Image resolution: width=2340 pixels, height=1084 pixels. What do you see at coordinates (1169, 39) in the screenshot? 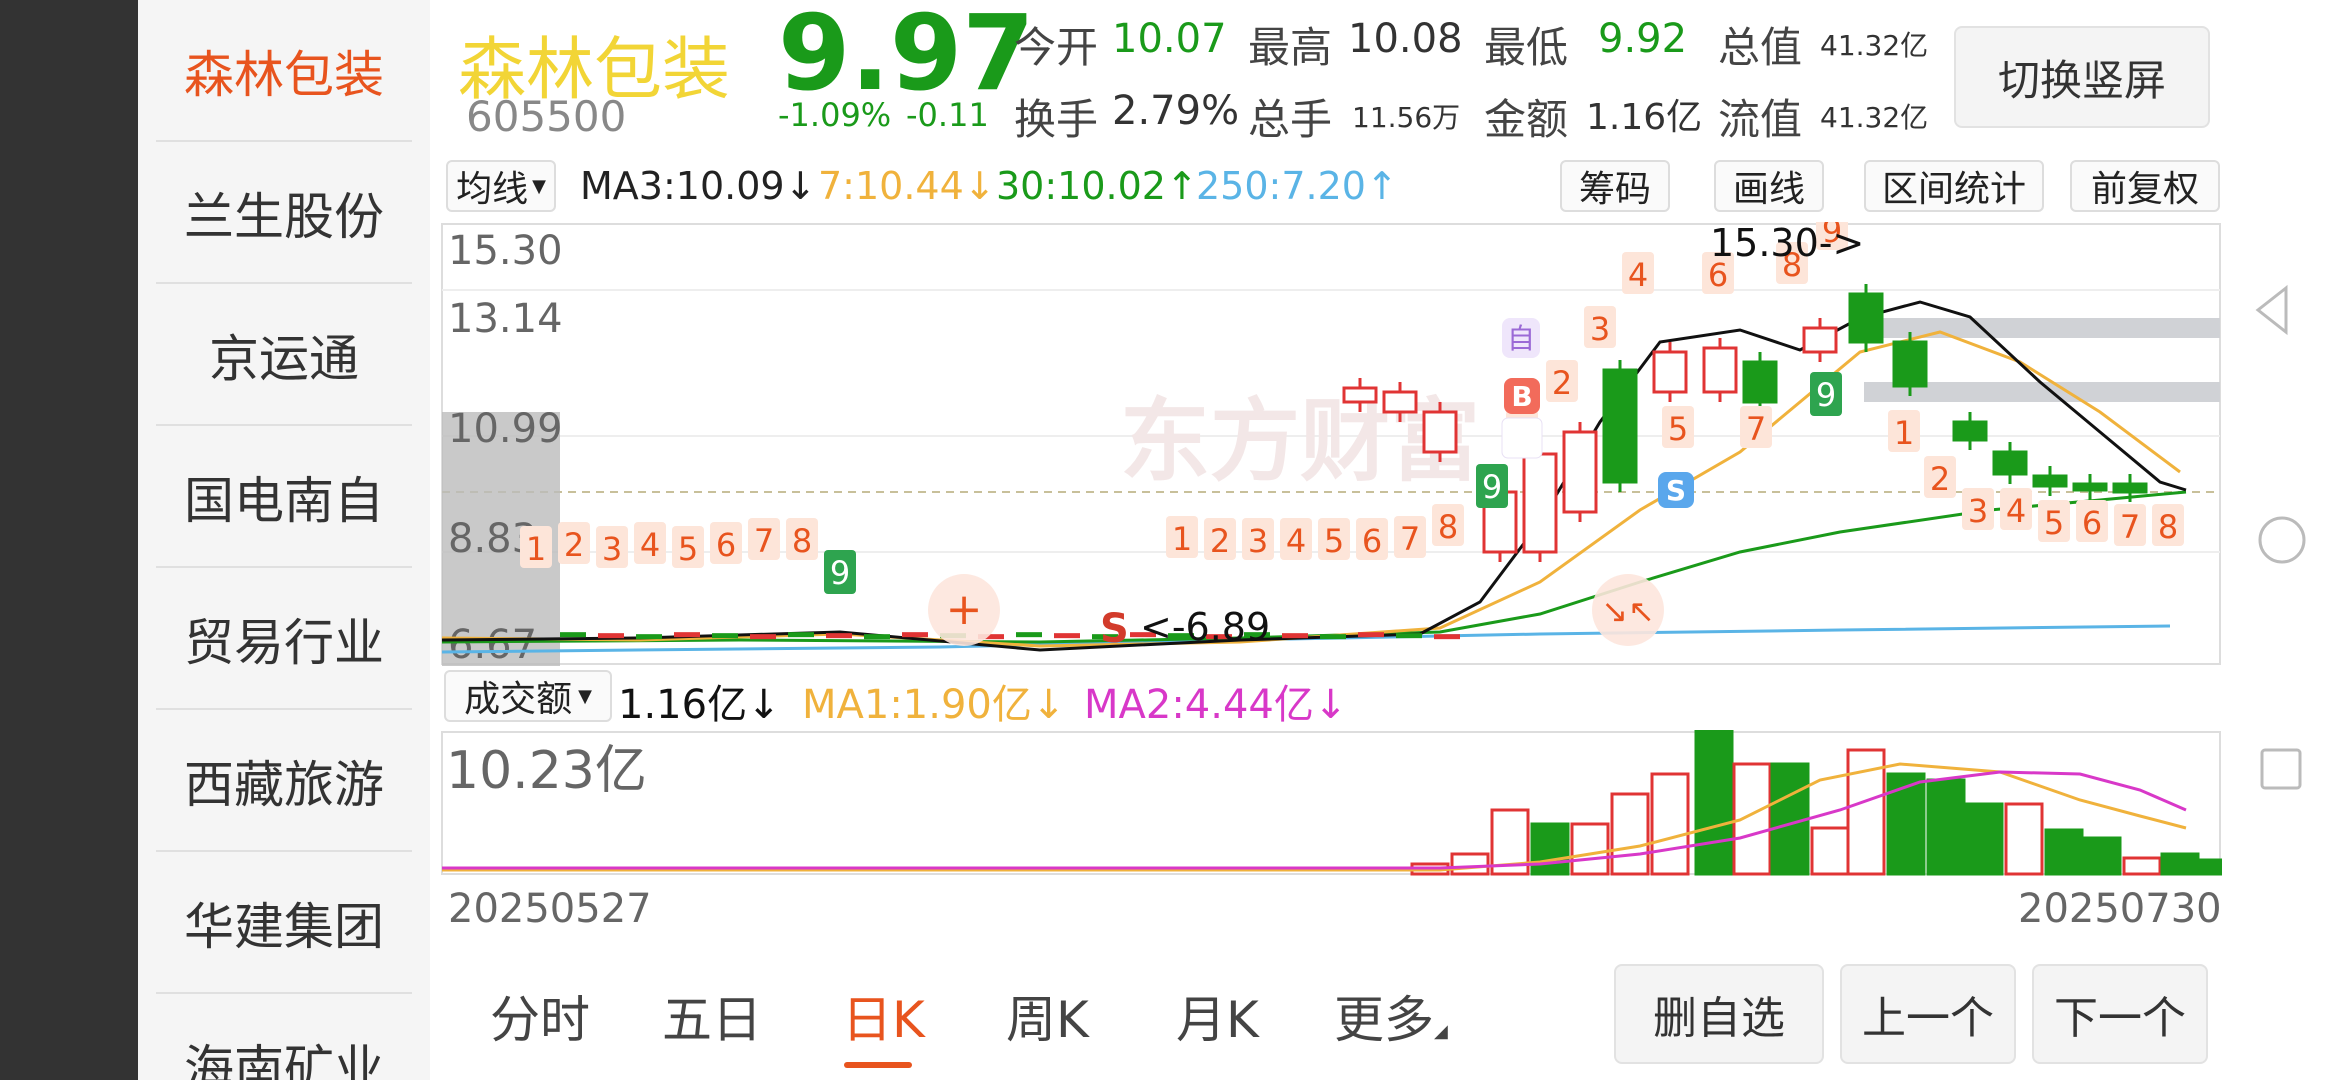
I see `open-value: 10.07` at bounding box center [1169, 39].